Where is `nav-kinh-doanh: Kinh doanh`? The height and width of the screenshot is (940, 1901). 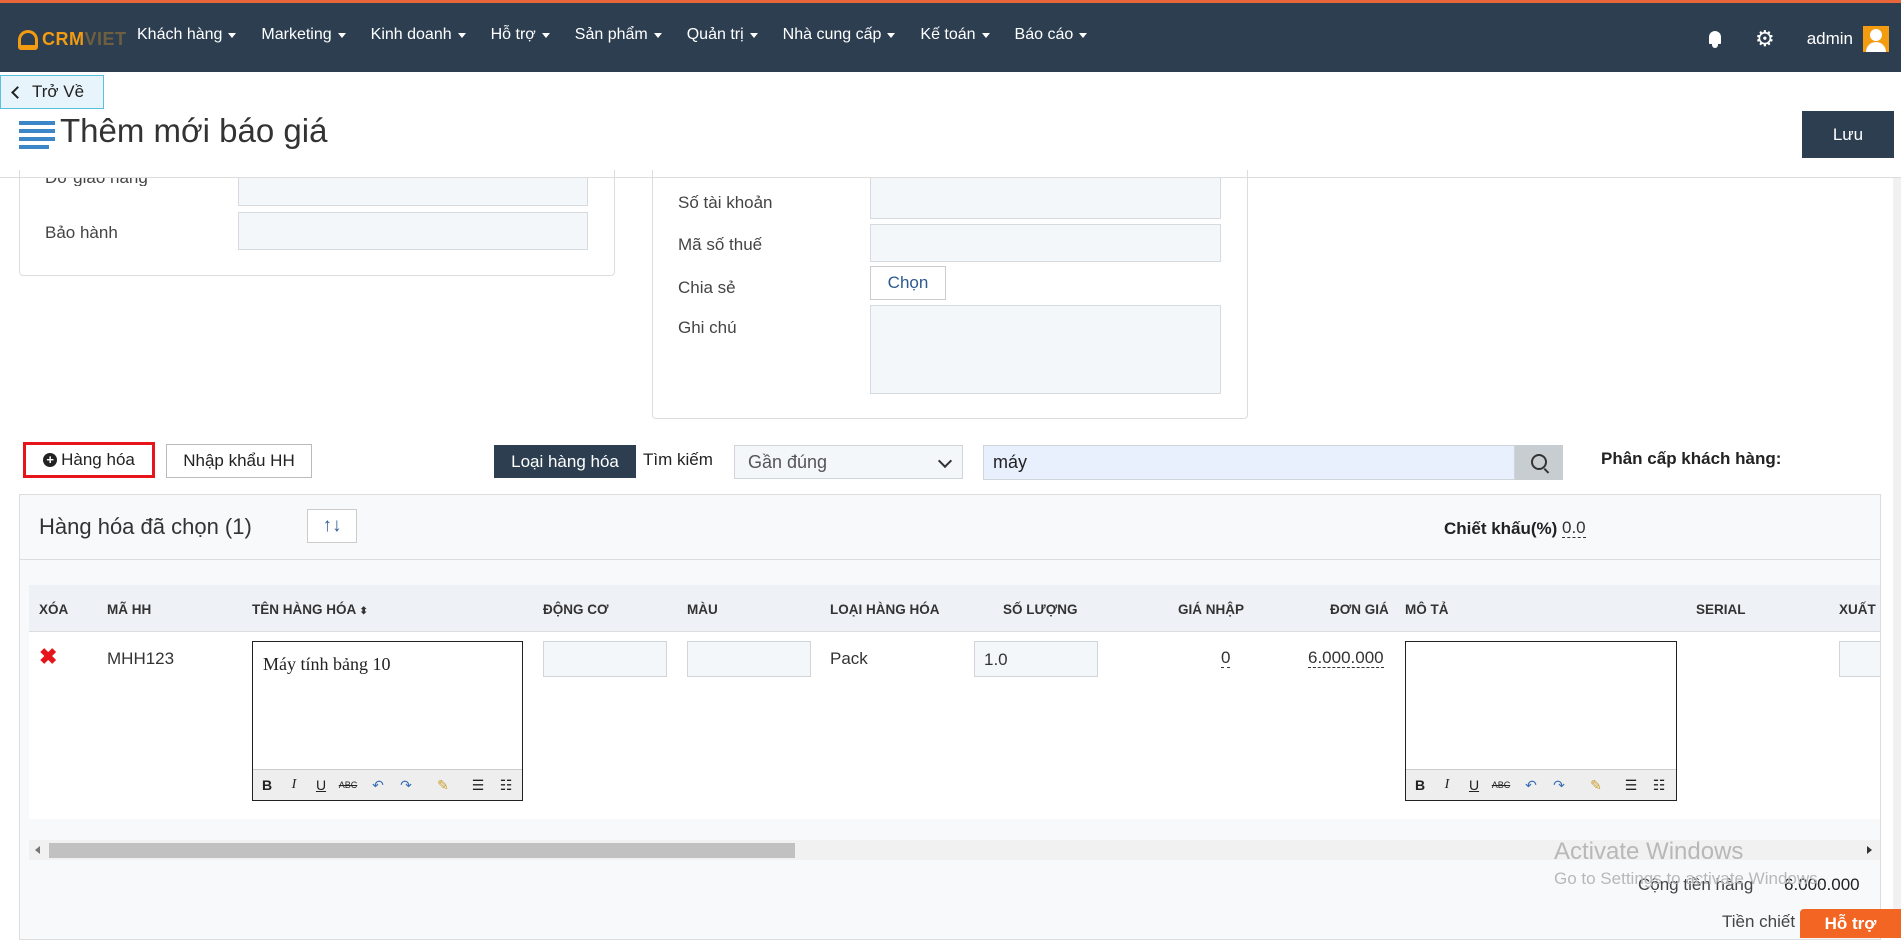
nav-kinh-doanh: Kinh doanh is located at coordinates (418, 35).